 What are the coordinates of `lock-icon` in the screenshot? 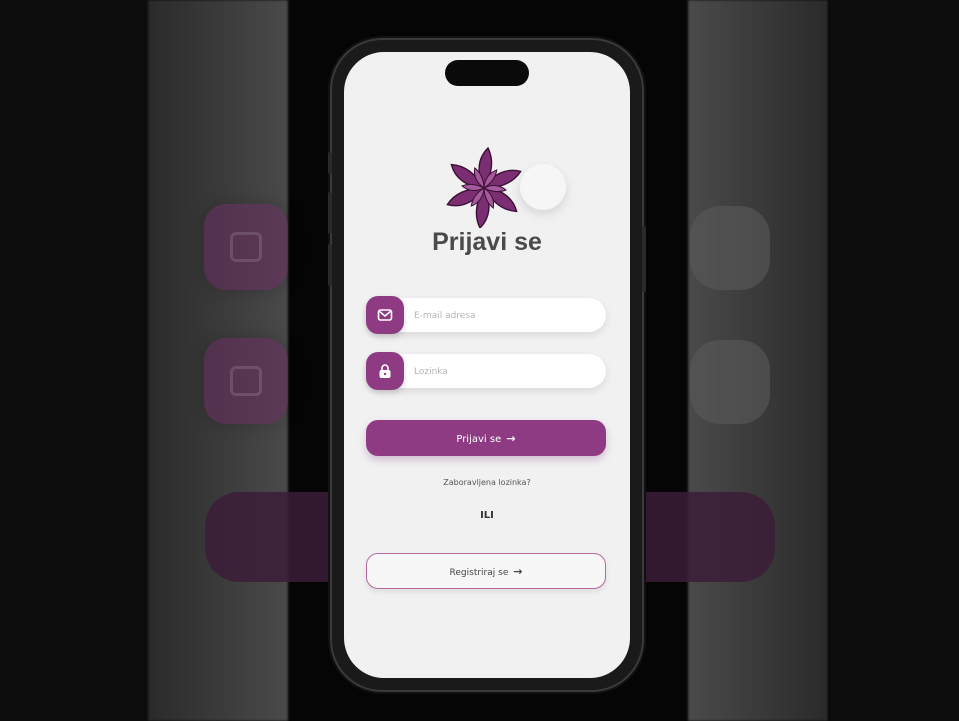 It's located at (385, 371).